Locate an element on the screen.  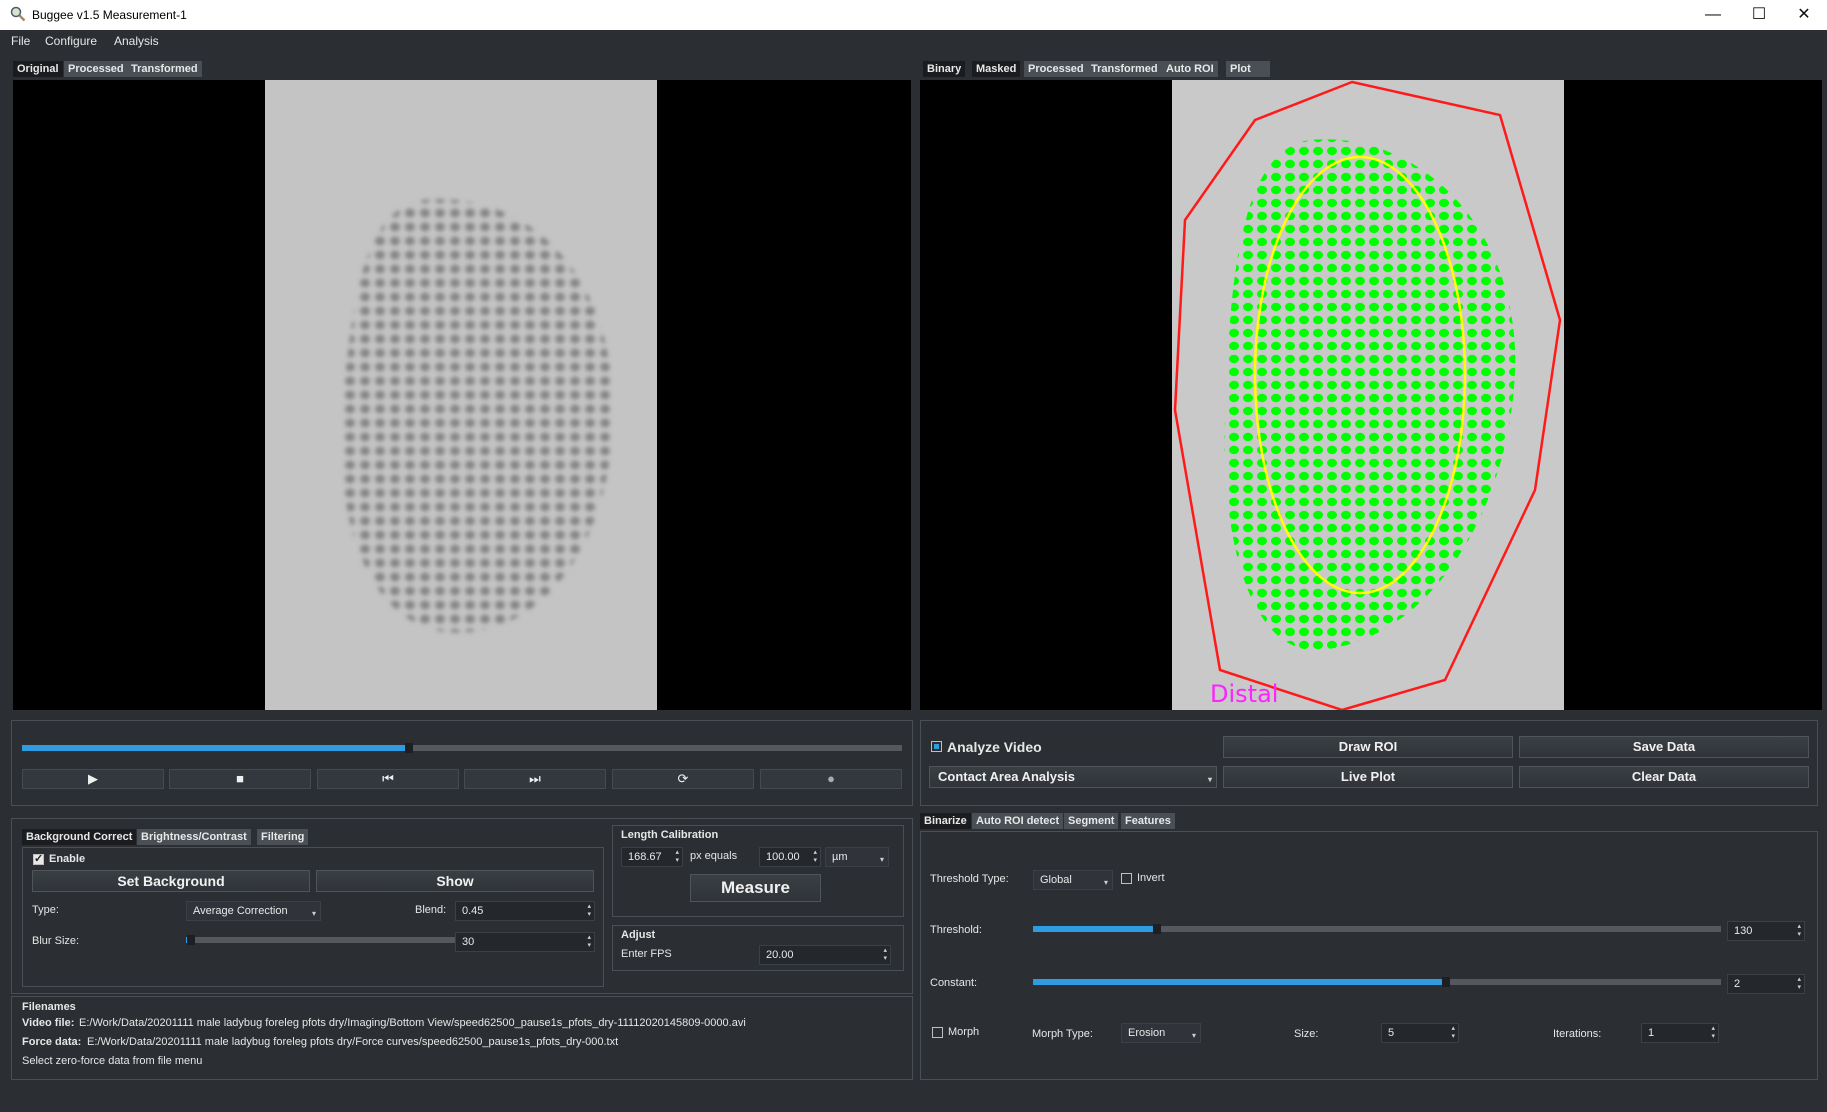
threshold-type-select: Global ▾ is located at coordinates (1073, 880).